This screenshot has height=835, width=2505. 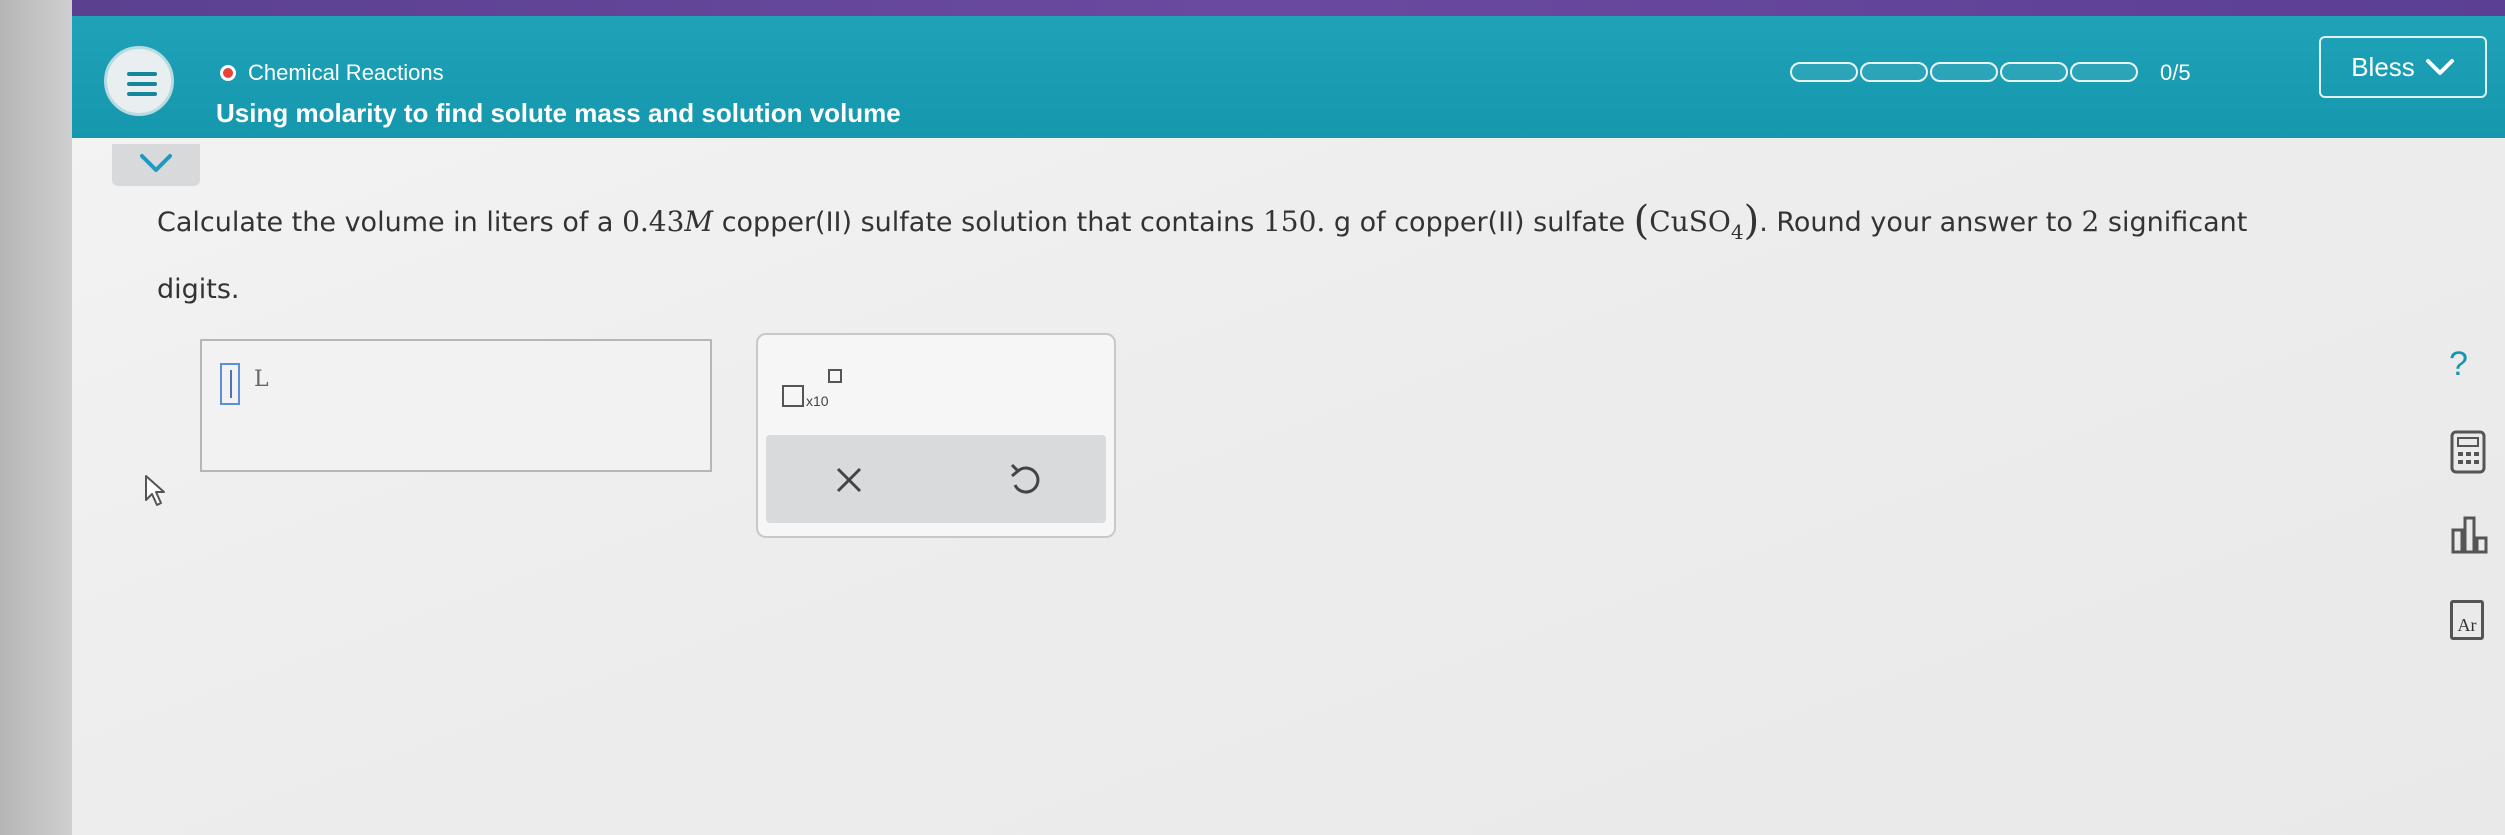 What do you see at coordinates (261, 379) in the screenshot?
I see `answer-unit: L` at bounding box center [261, 379].